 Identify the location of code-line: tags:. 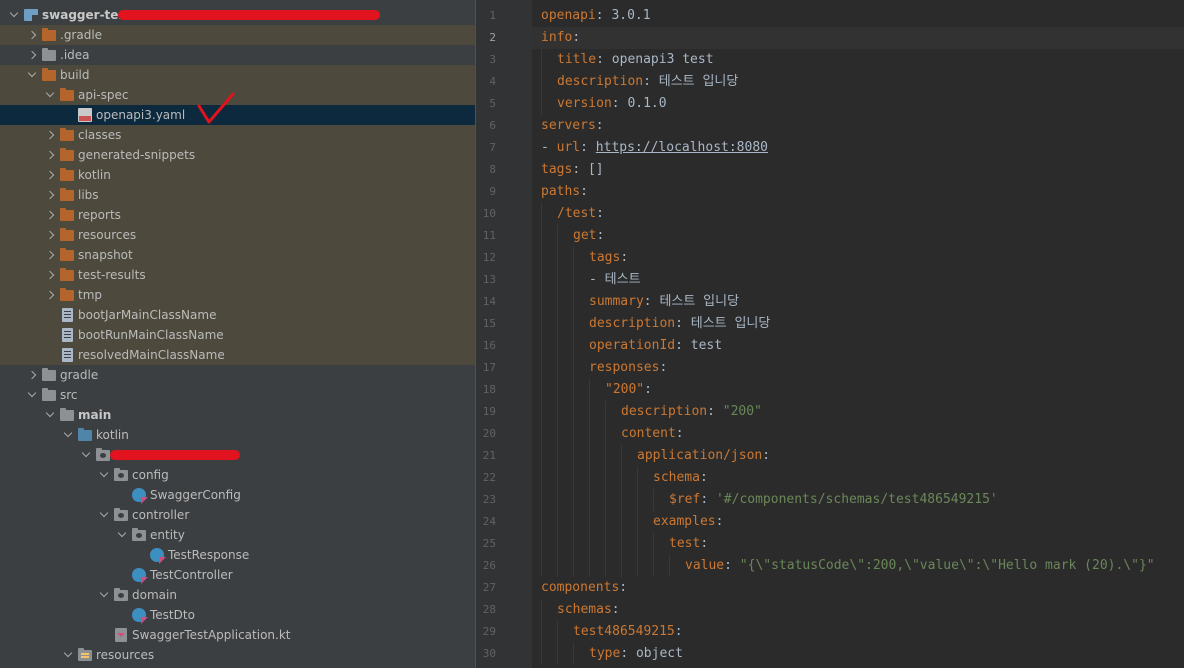
(608, 258).